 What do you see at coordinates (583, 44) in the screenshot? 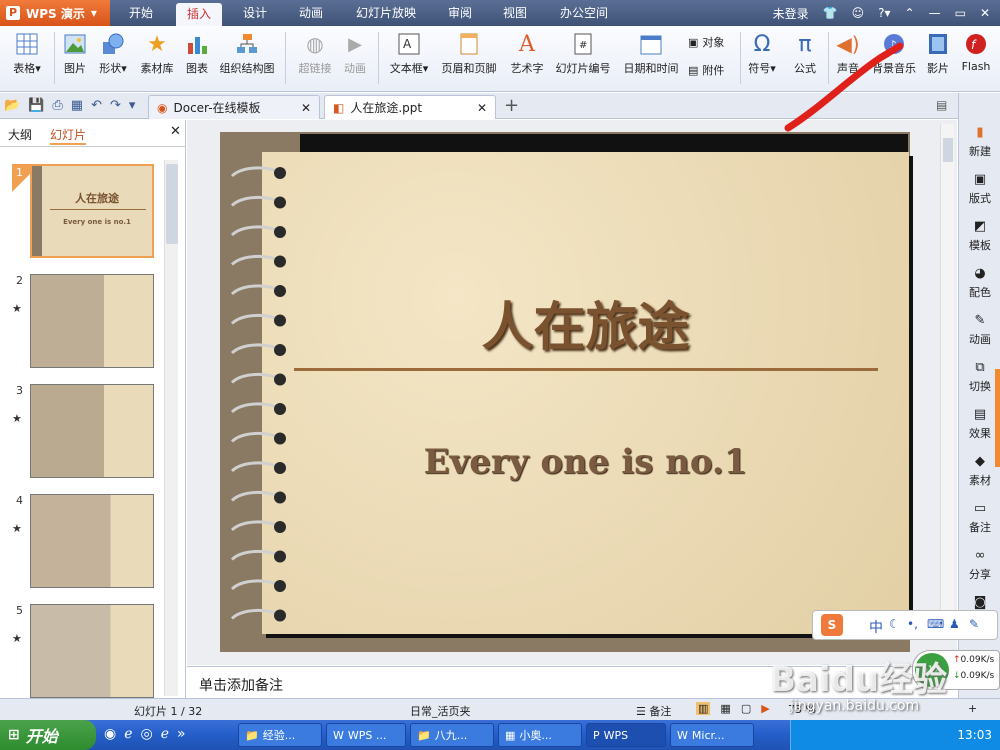
I see `slide-number-icon: #` at bounding box center [583, 44].